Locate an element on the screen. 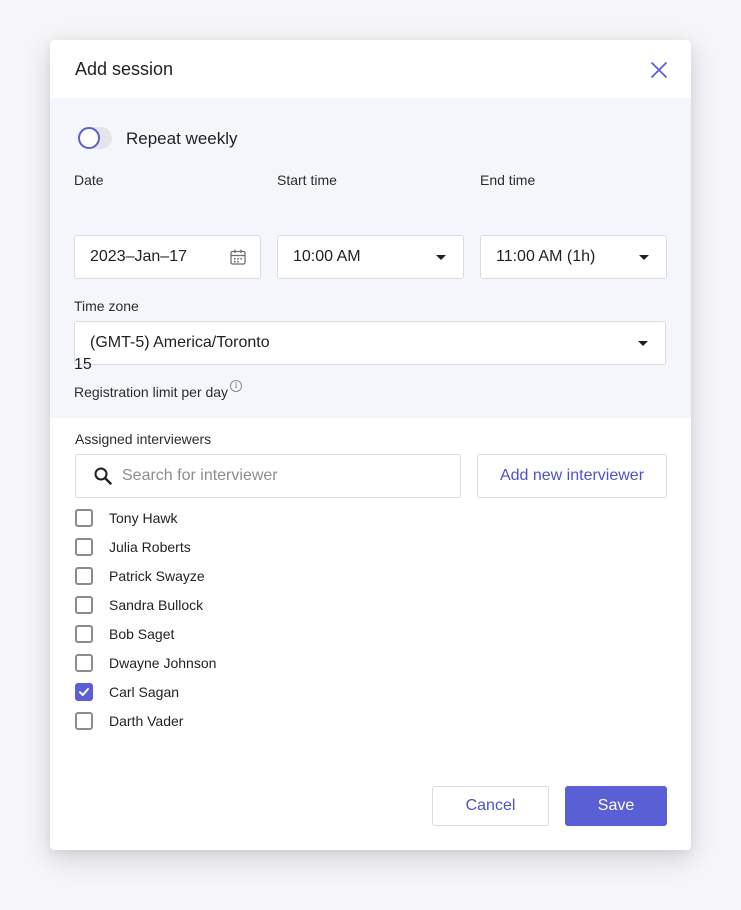 The image size is (741, 910). interviewer-name: Carl Sagan is located at coordinates (144, 691).